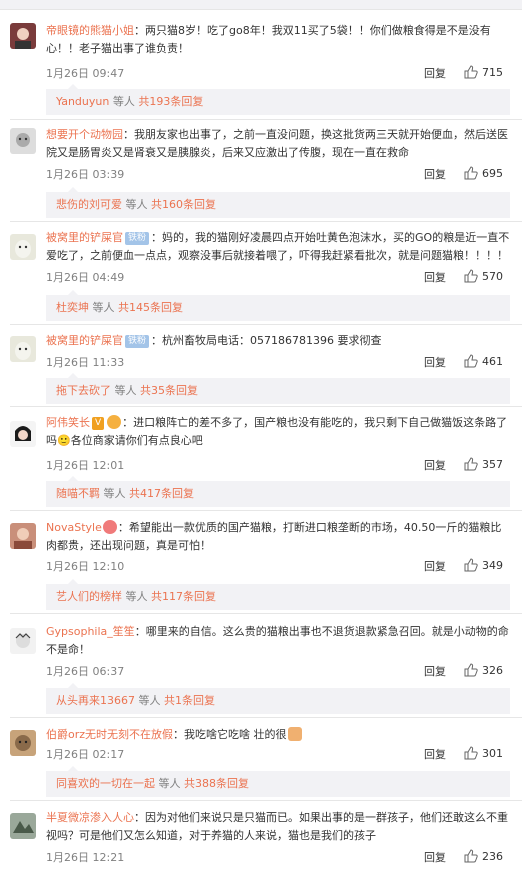  What do you see at coordinates (85, 465) in the screenshot?
I see `comment-time: 1月26日 12:01` at bounding box center [85, 465].